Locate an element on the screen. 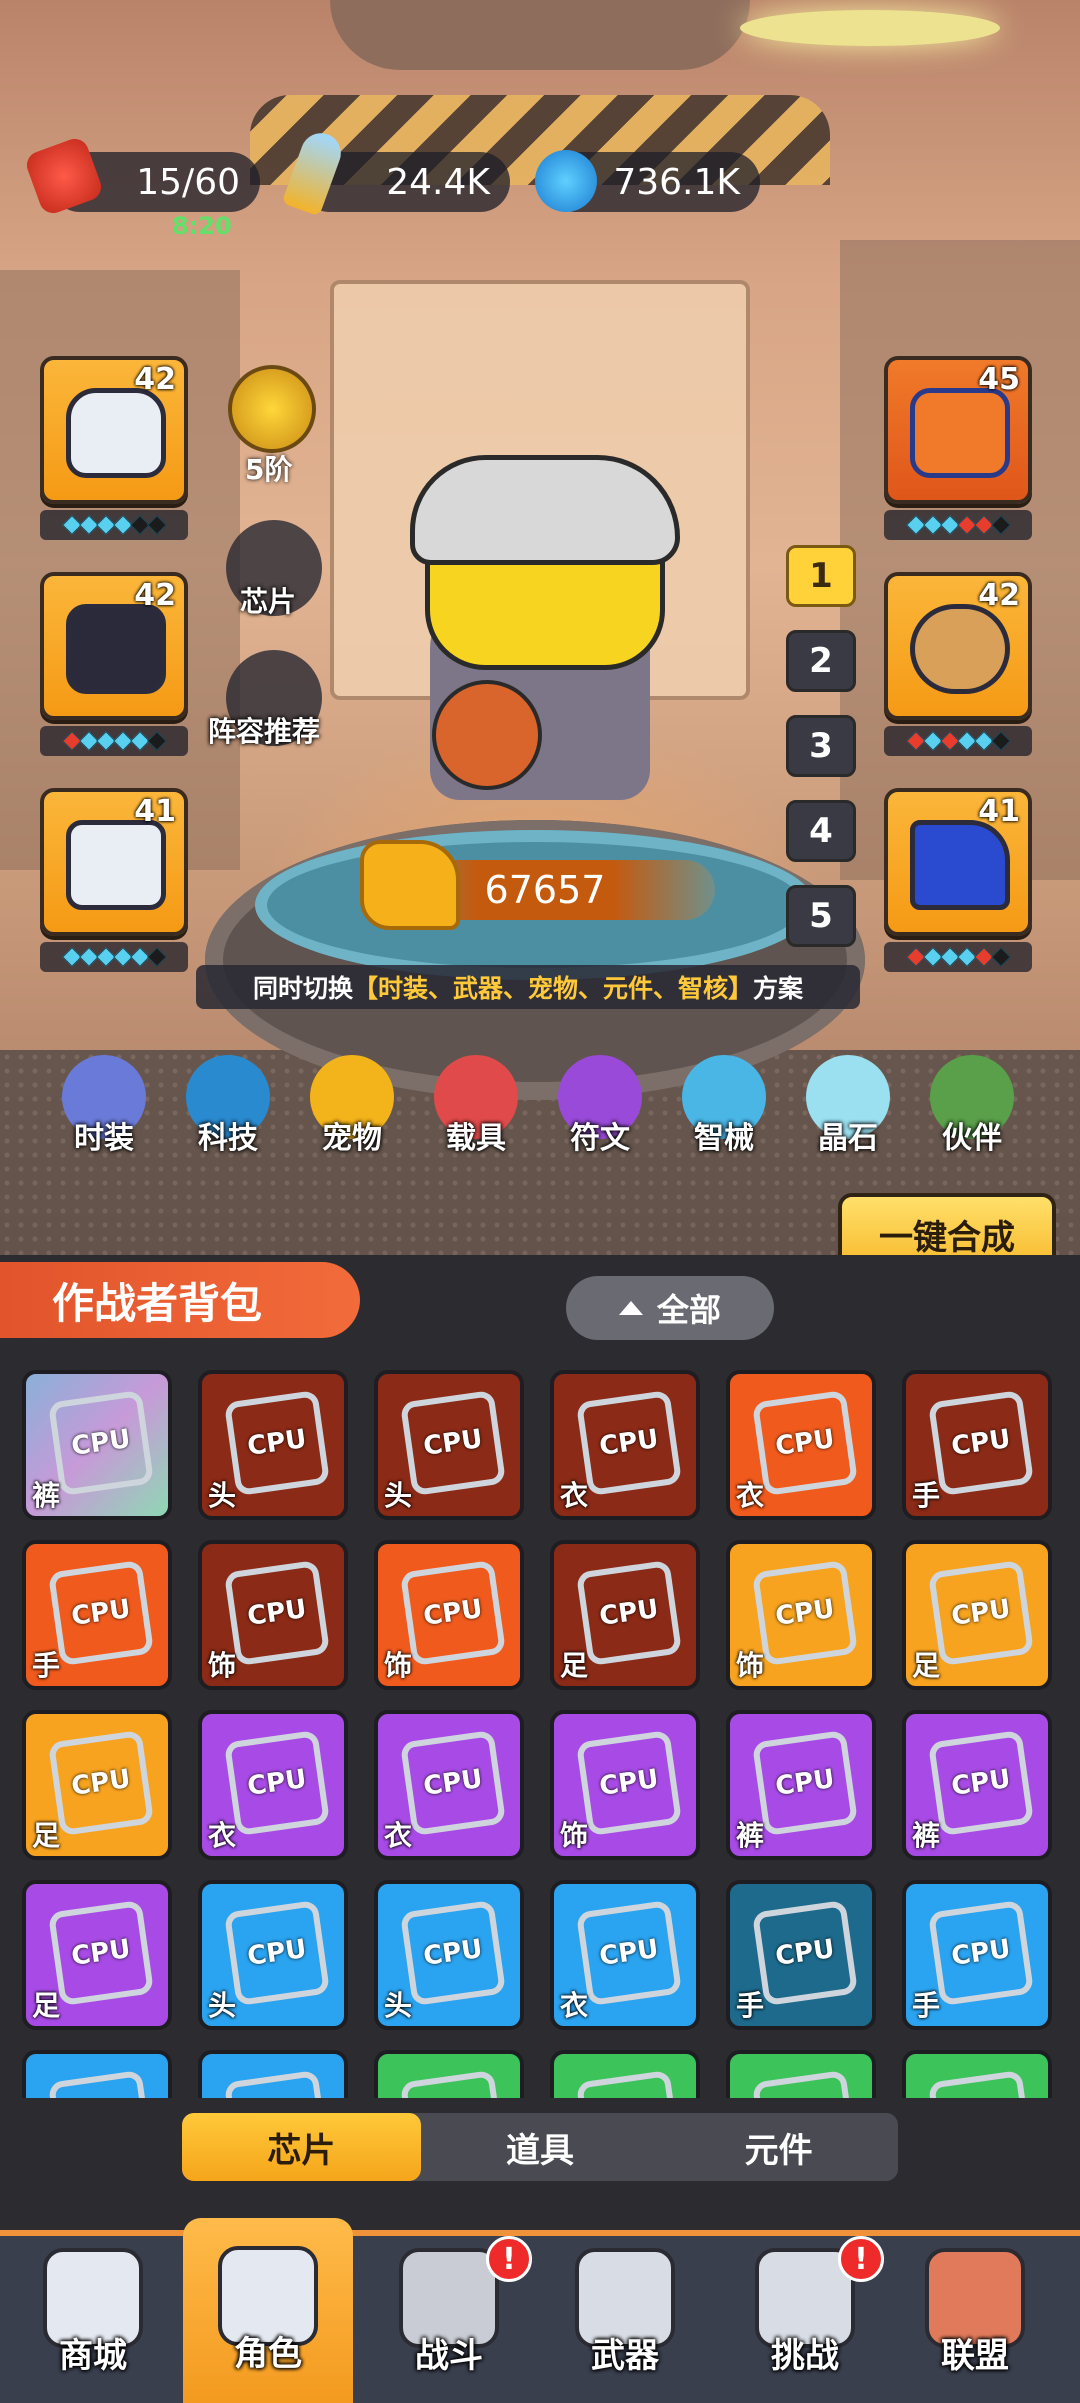  nav-weapon: 武器 is located at coordinates (625, 2320).